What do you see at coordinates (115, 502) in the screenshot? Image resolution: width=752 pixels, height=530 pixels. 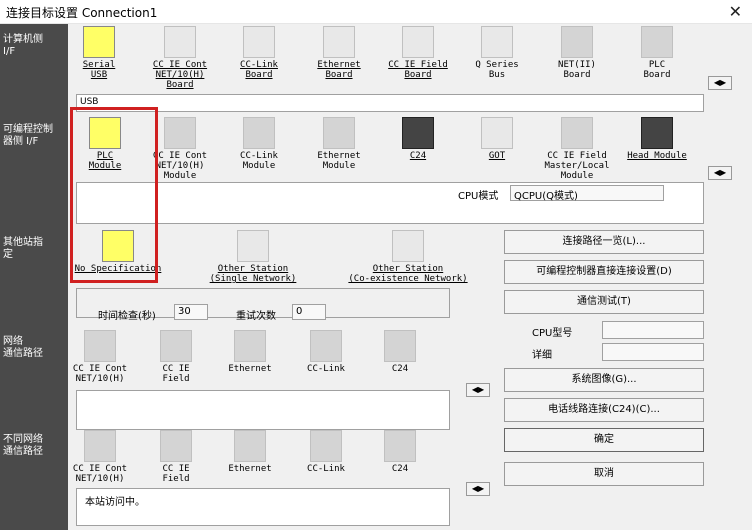 I see `diff-status: 本站访问中。` at bounding box center [115, 502].